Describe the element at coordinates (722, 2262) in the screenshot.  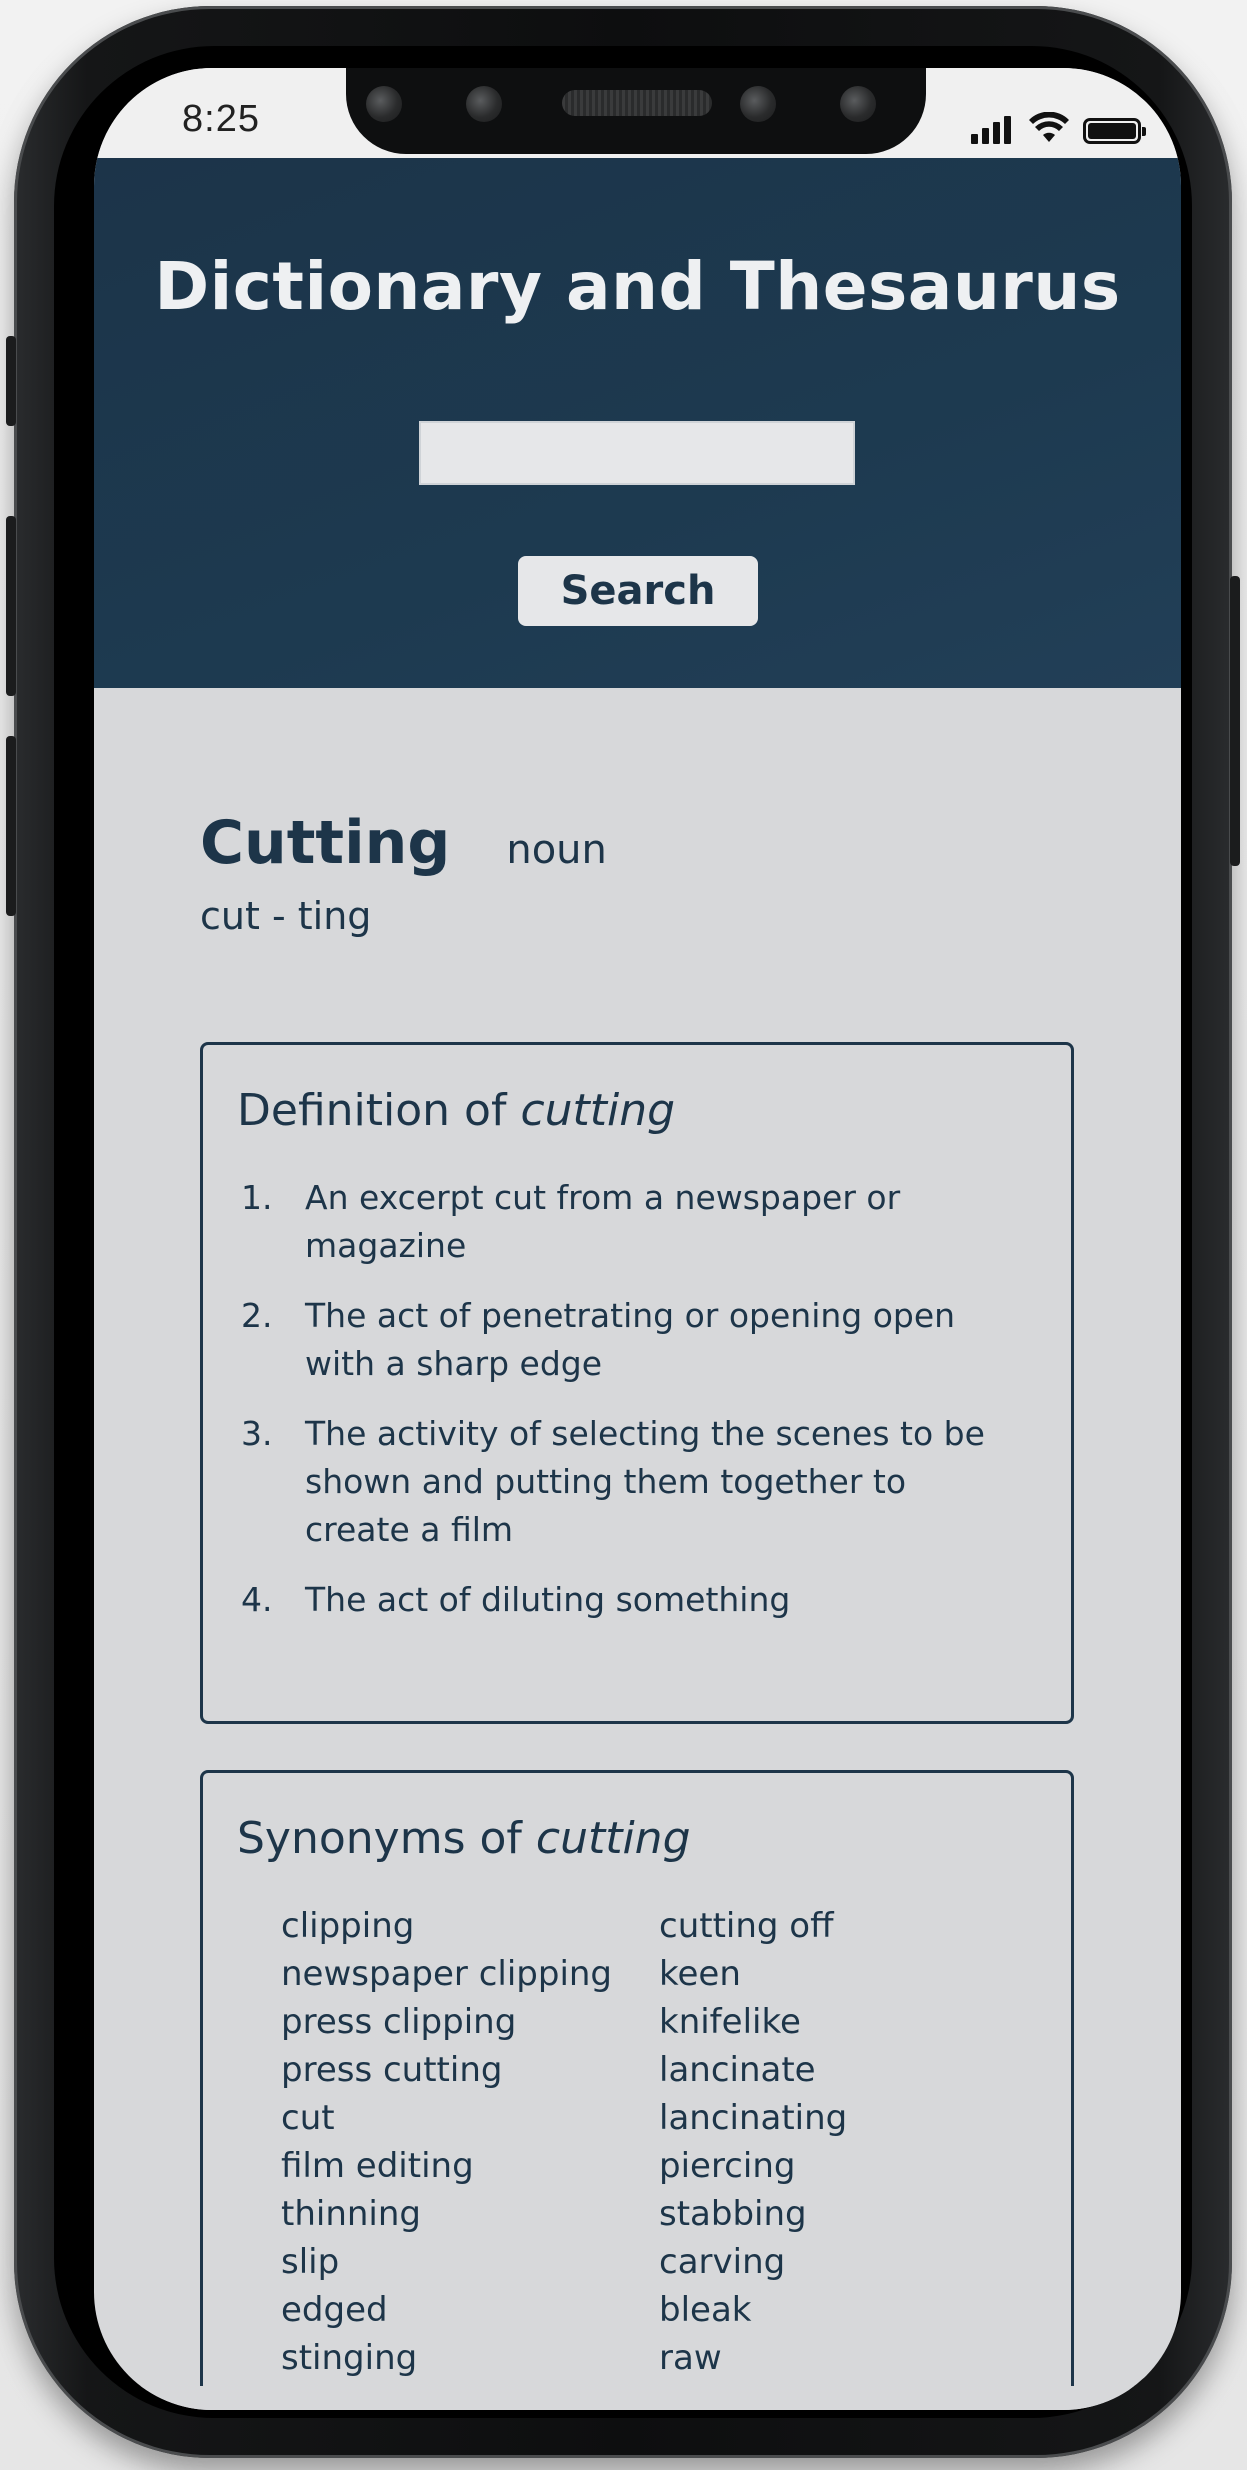
I see `synonym-item: carving` at that location.